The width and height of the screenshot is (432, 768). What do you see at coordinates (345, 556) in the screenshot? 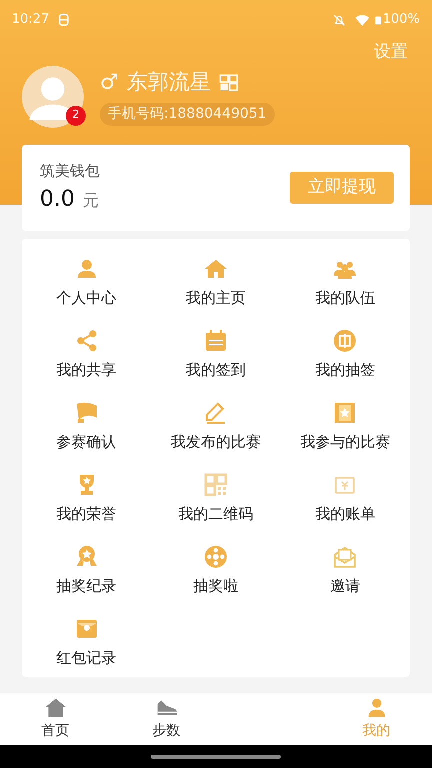
I see `envelope-icon` at bounding box center [345, 556].